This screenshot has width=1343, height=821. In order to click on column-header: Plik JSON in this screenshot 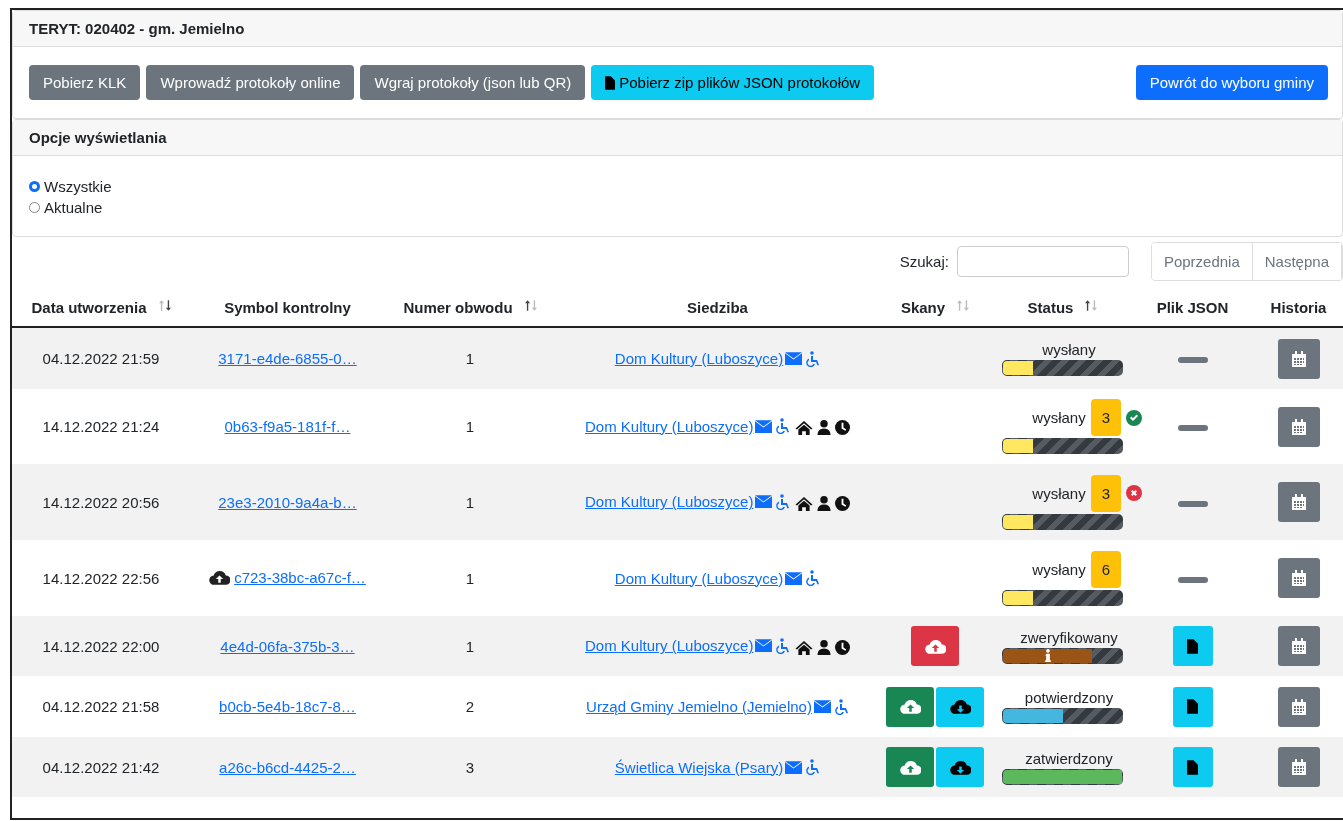, I will do `click(1192, 307)`.